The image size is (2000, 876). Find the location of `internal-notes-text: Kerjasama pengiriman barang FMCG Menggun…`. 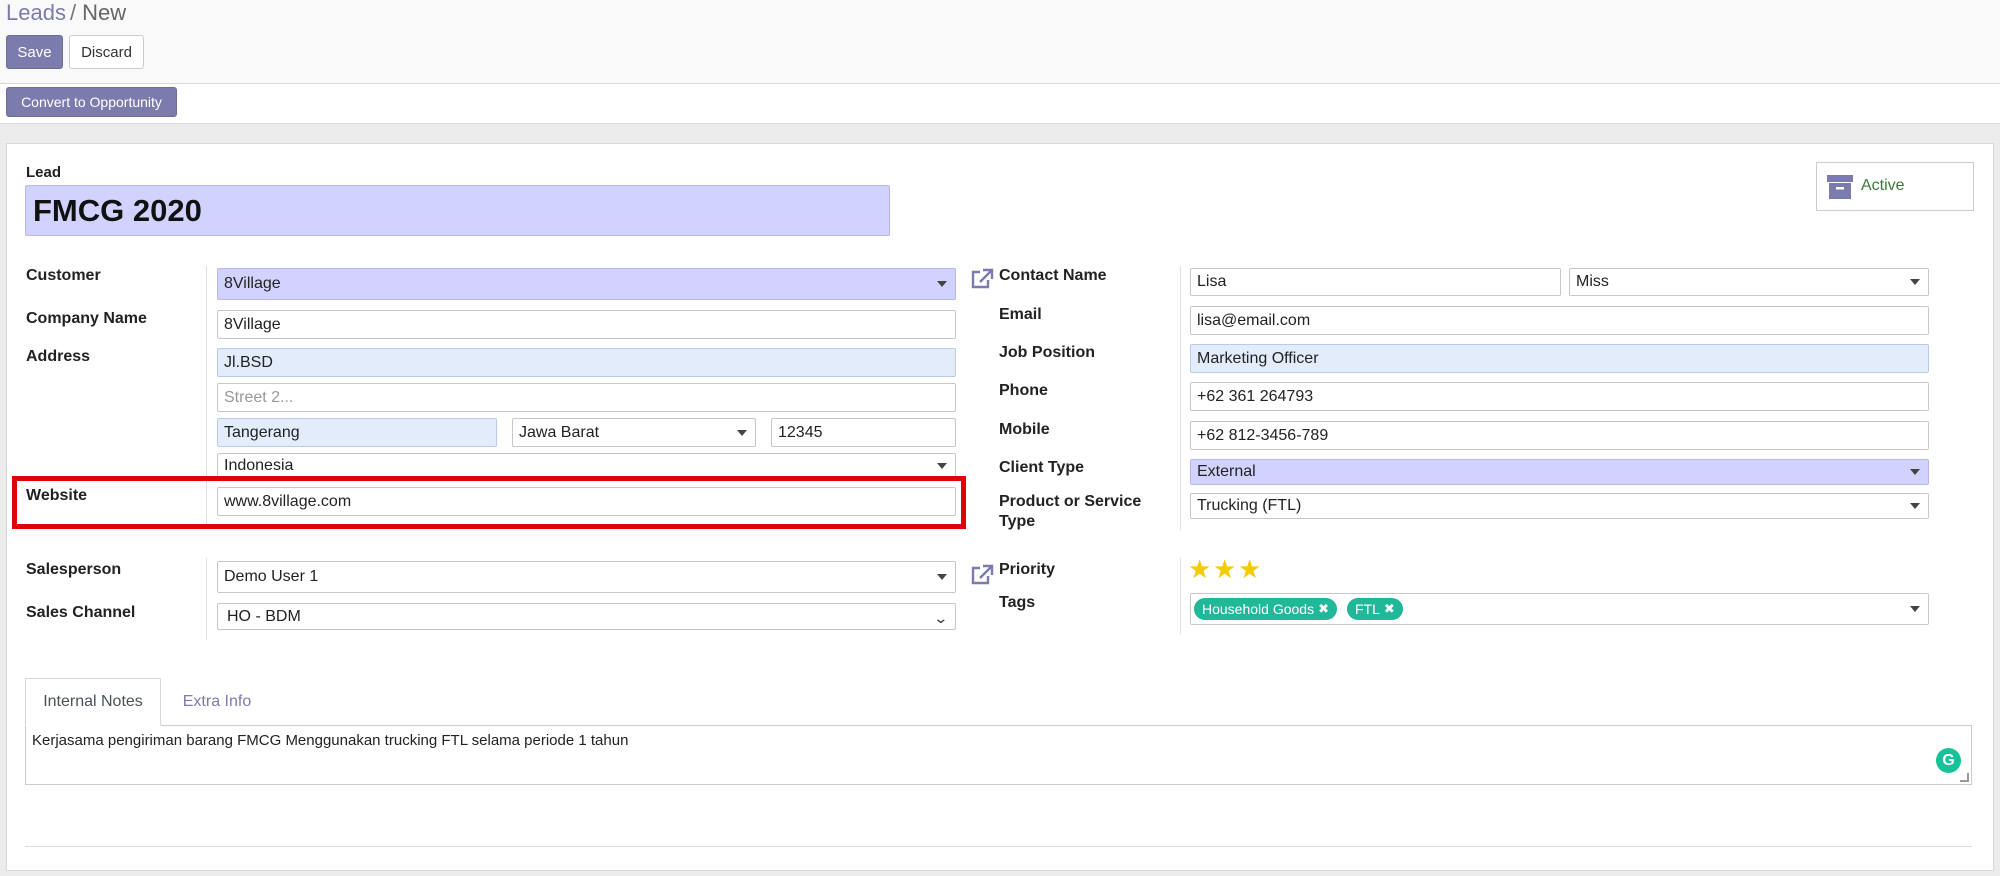

internal-notes-text: Kerjasama pengiriman barang FMCG Menggun… is located at coordinates (330, 740).